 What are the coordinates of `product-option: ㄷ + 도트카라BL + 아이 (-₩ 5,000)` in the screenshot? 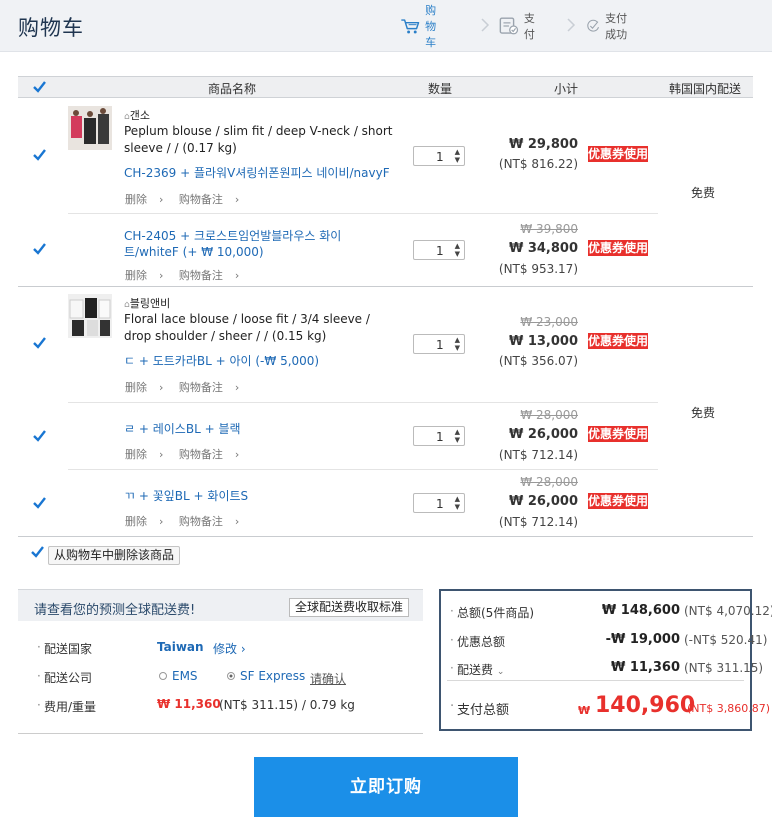 It's located at (259, 361).